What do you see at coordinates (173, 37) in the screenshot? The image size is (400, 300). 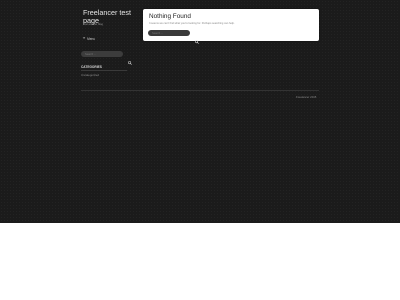 I see `content-search-form` at bounding box center [173, 37].